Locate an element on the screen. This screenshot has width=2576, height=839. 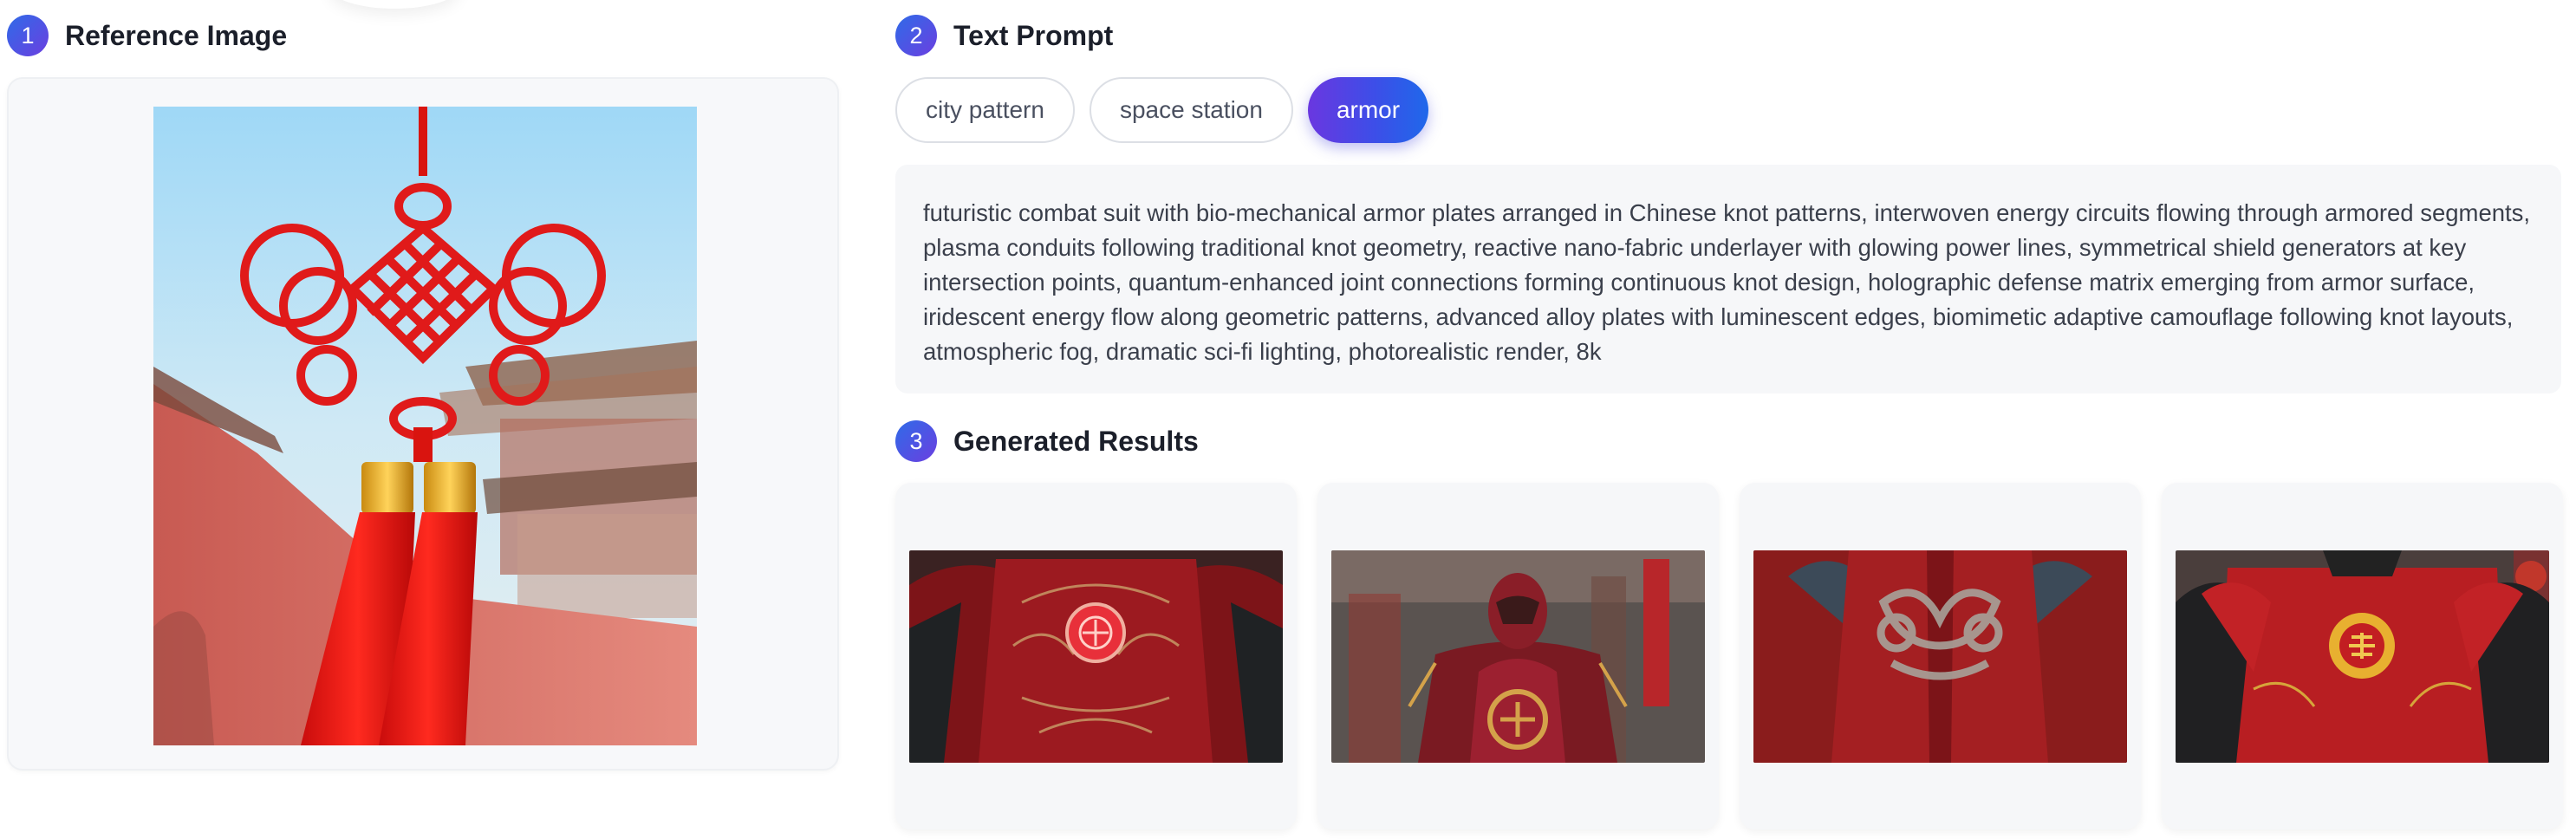
reference-section-header: 1 Reference Image is located at coordinates (147, 36).